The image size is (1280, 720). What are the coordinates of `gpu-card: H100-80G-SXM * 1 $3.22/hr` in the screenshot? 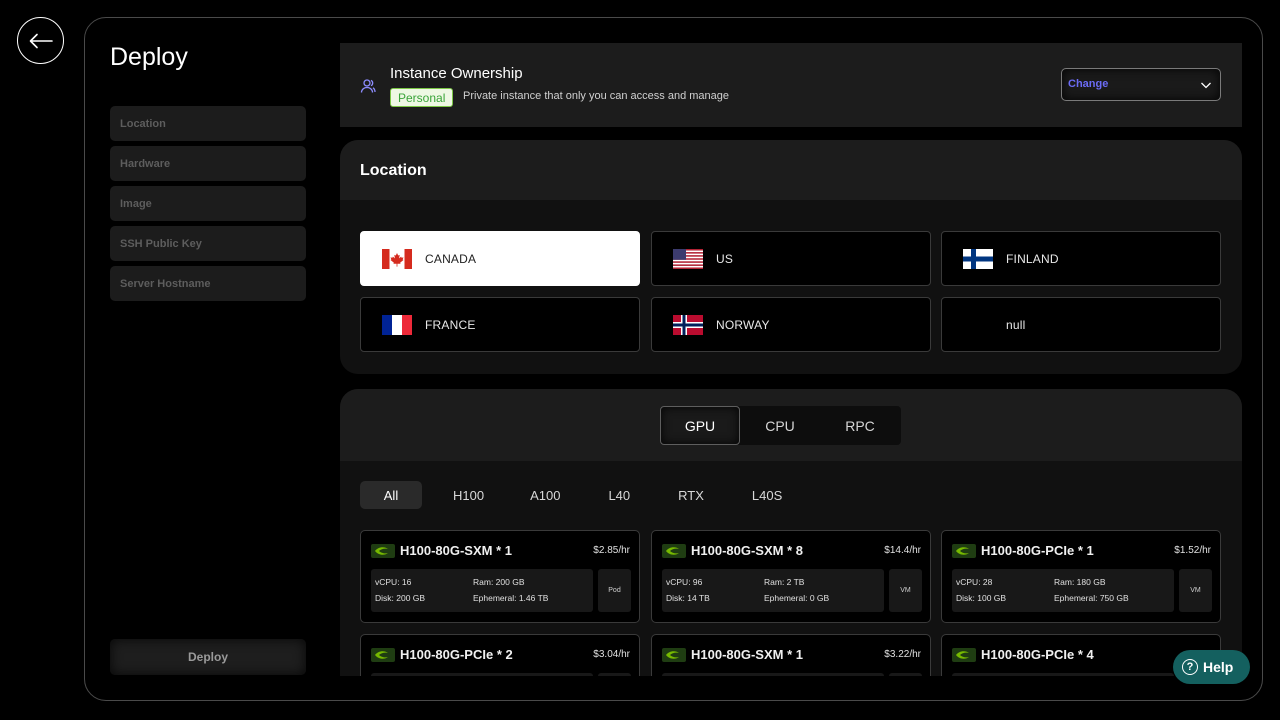 It's located at (791, 655).